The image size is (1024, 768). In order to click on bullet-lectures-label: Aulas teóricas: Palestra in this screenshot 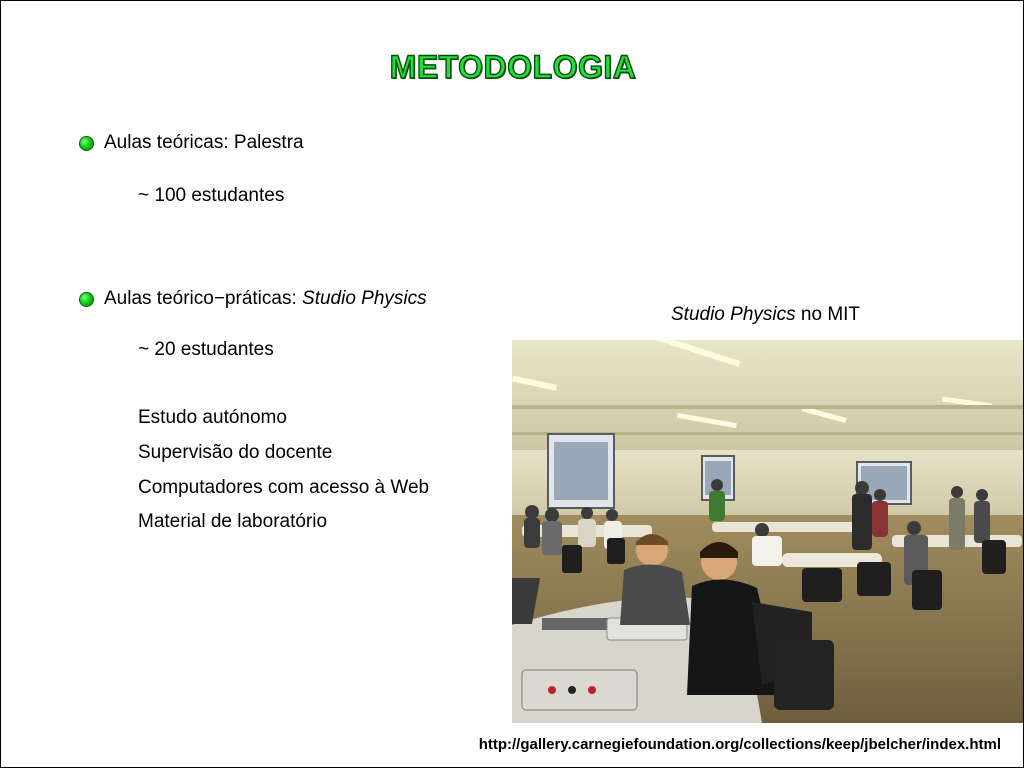, I will do `click(204, 142)`.